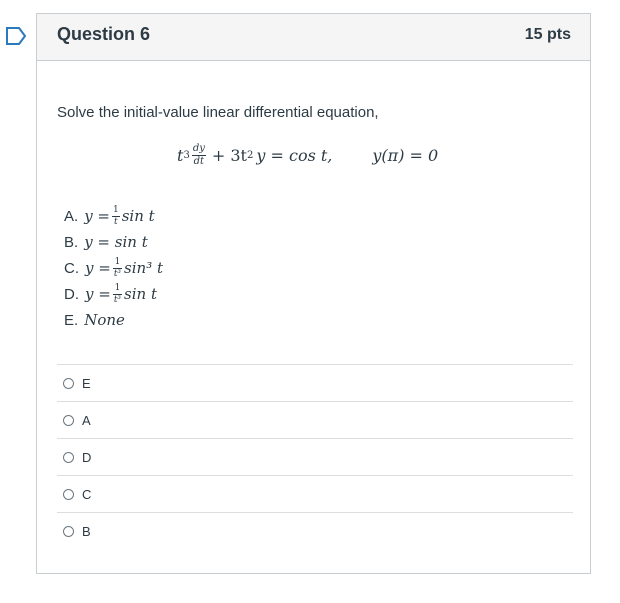 The image size is (620, 603). I want to click on eq-plus-exp: 2, so click(250, 155).